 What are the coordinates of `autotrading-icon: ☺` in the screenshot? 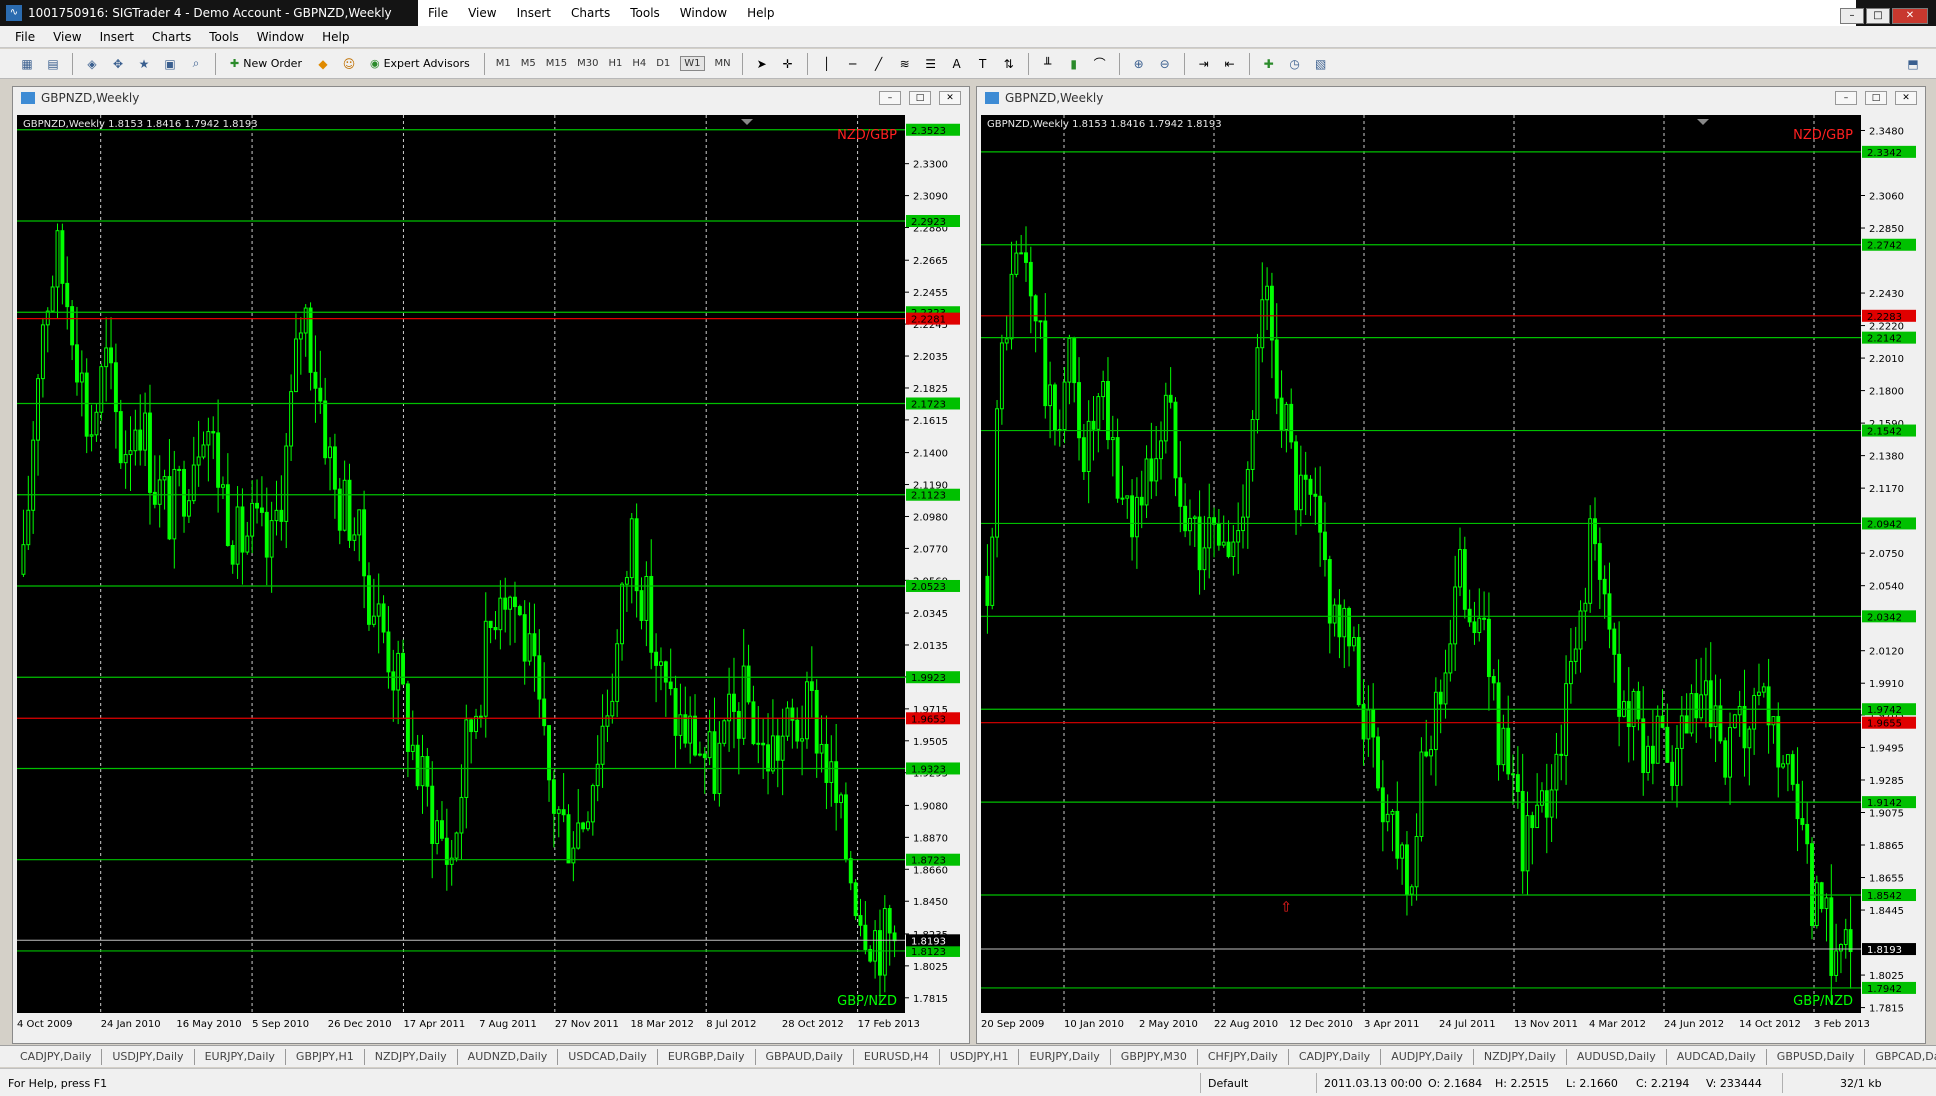 It's located at (349, 64).